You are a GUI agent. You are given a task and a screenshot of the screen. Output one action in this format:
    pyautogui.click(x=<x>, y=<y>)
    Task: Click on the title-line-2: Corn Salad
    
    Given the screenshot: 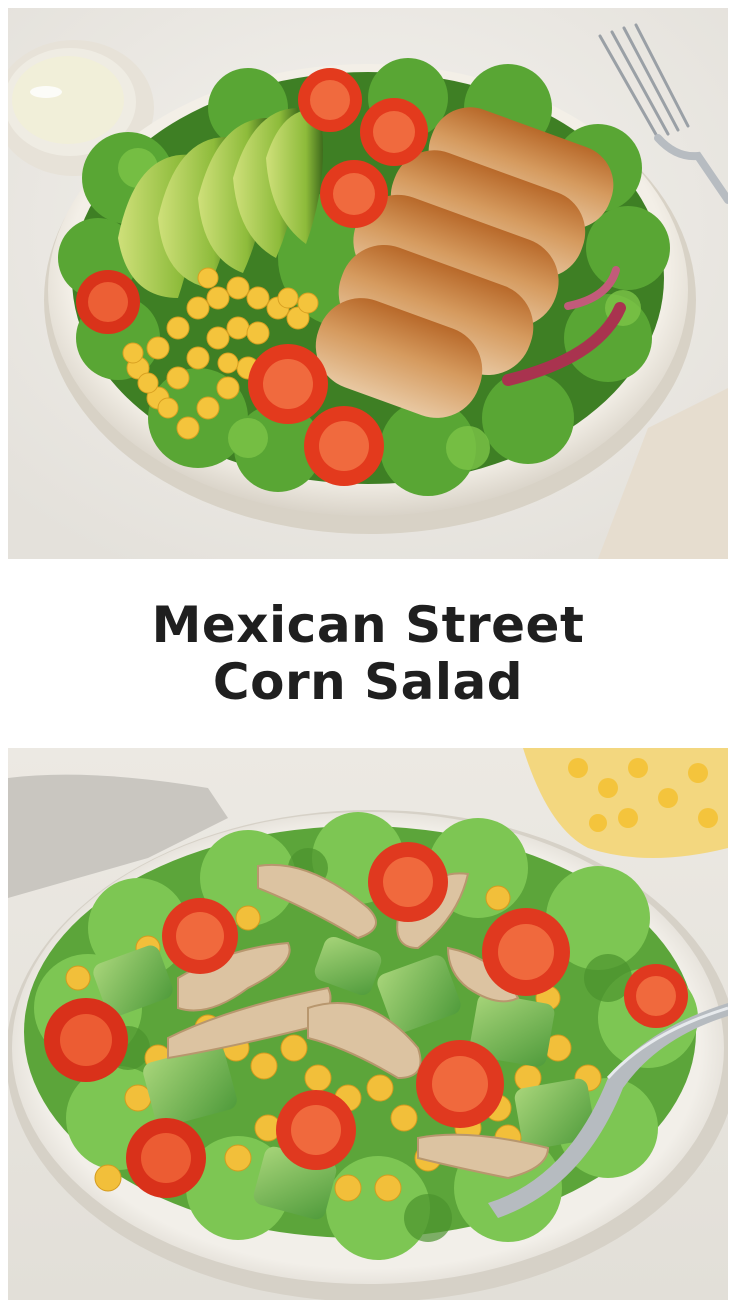 What is the action you would take?
    pyautogui.click(x=368, y=681)
    